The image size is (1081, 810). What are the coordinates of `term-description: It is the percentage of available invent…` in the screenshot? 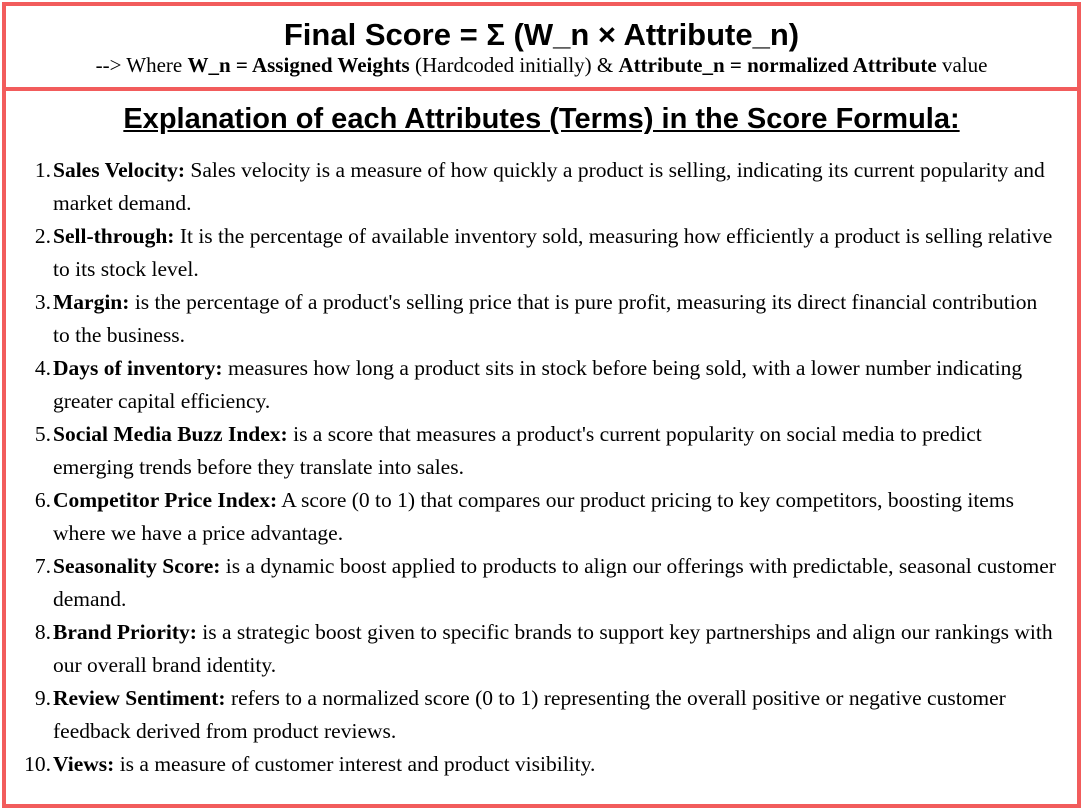 It's located at (553, 252).